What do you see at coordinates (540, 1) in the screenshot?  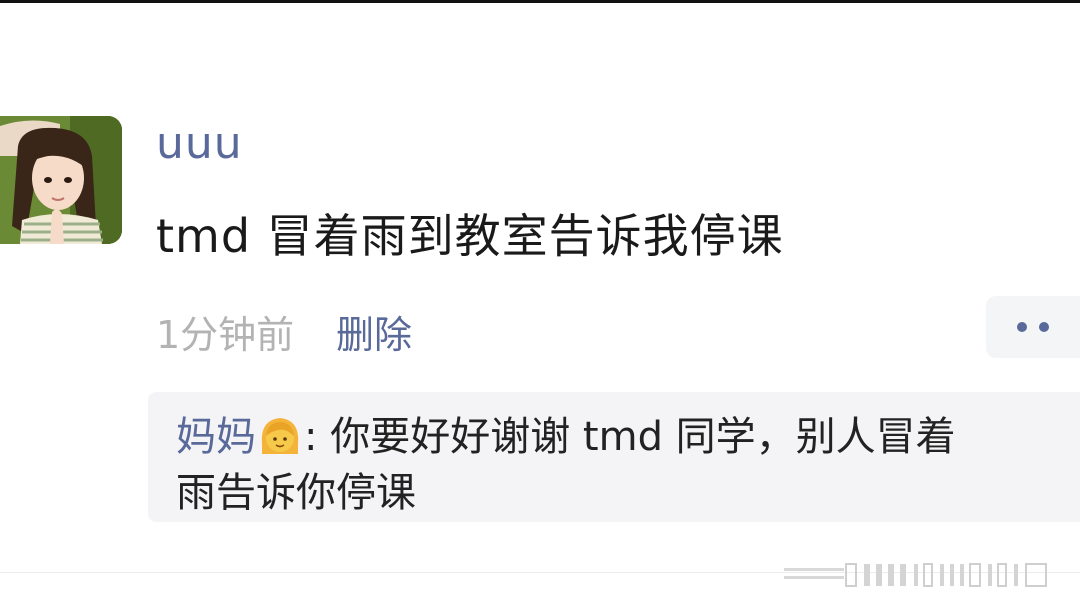 I see `top-border` at bounding box center [540, 1].